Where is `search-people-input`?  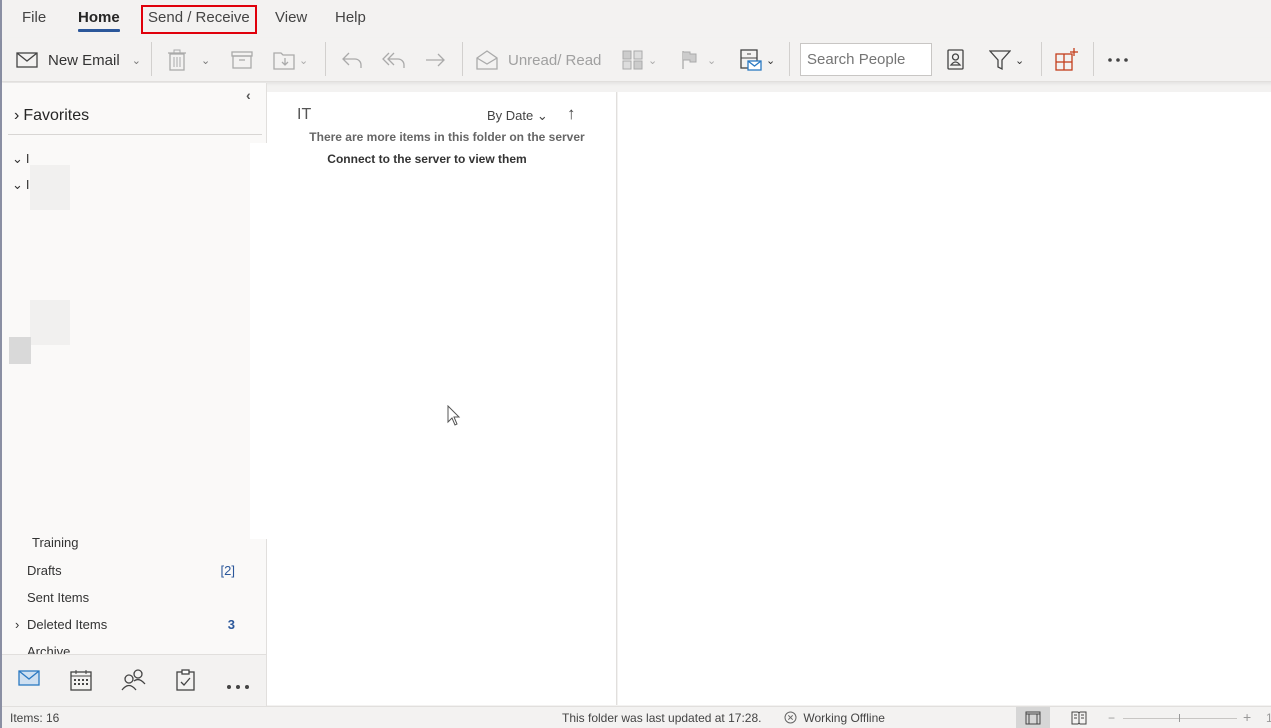 search-people-input is located at coordinates (866, 59).